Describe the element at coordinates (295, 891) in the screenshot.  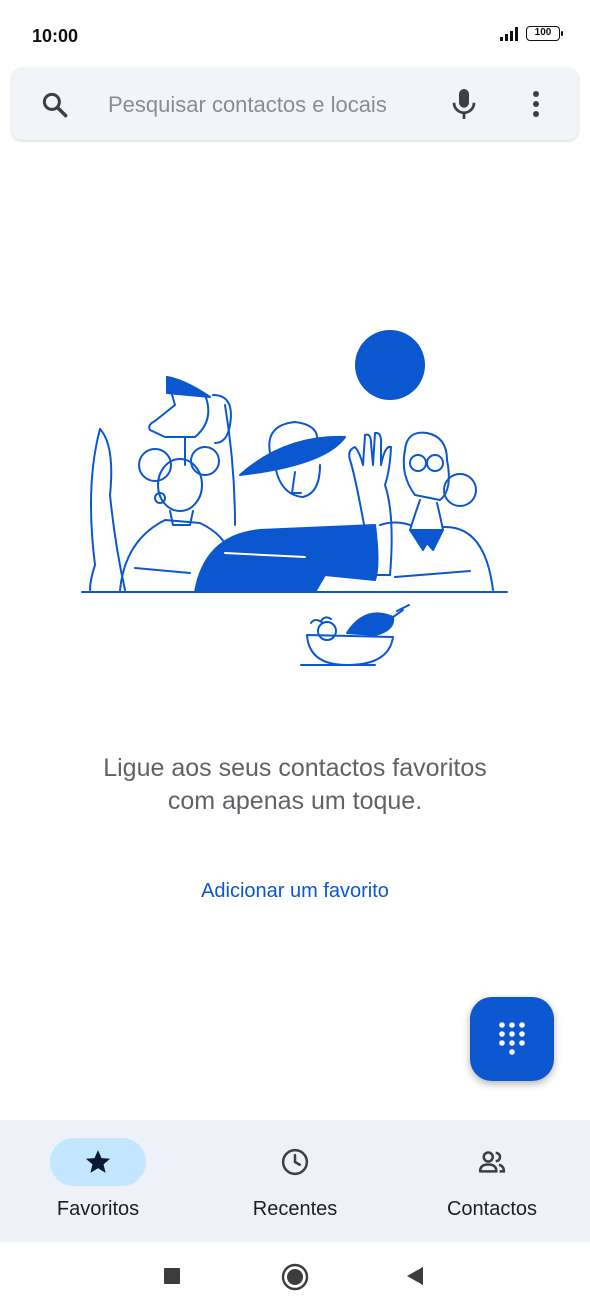
I see `add-favorite-link: Adicionar um favorito` at that location.